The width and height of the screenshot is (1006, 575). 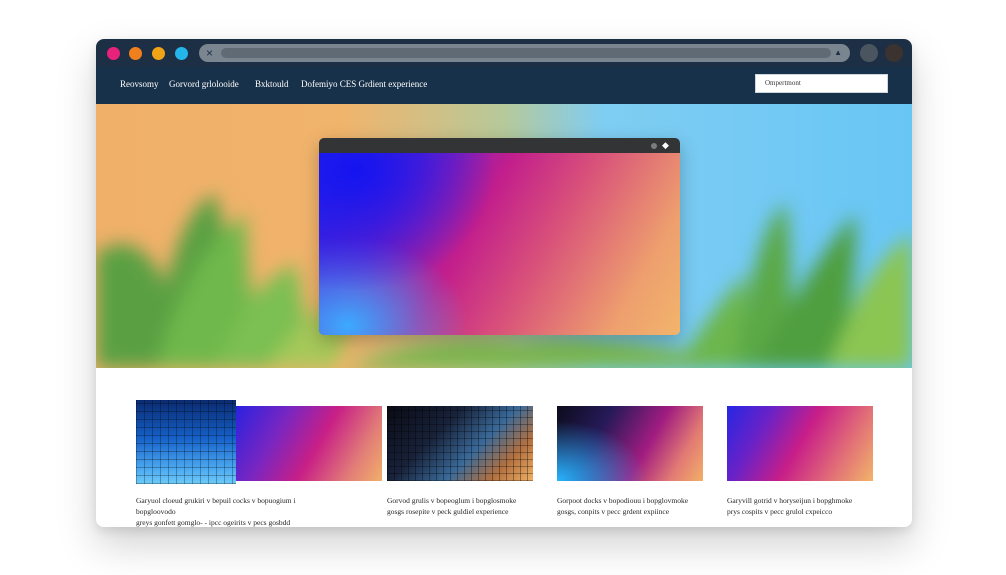 What do you see at coordinates (186, 442) in the screenshot?
I see `grid-gradient-tile` at bounding box center [186, 442].